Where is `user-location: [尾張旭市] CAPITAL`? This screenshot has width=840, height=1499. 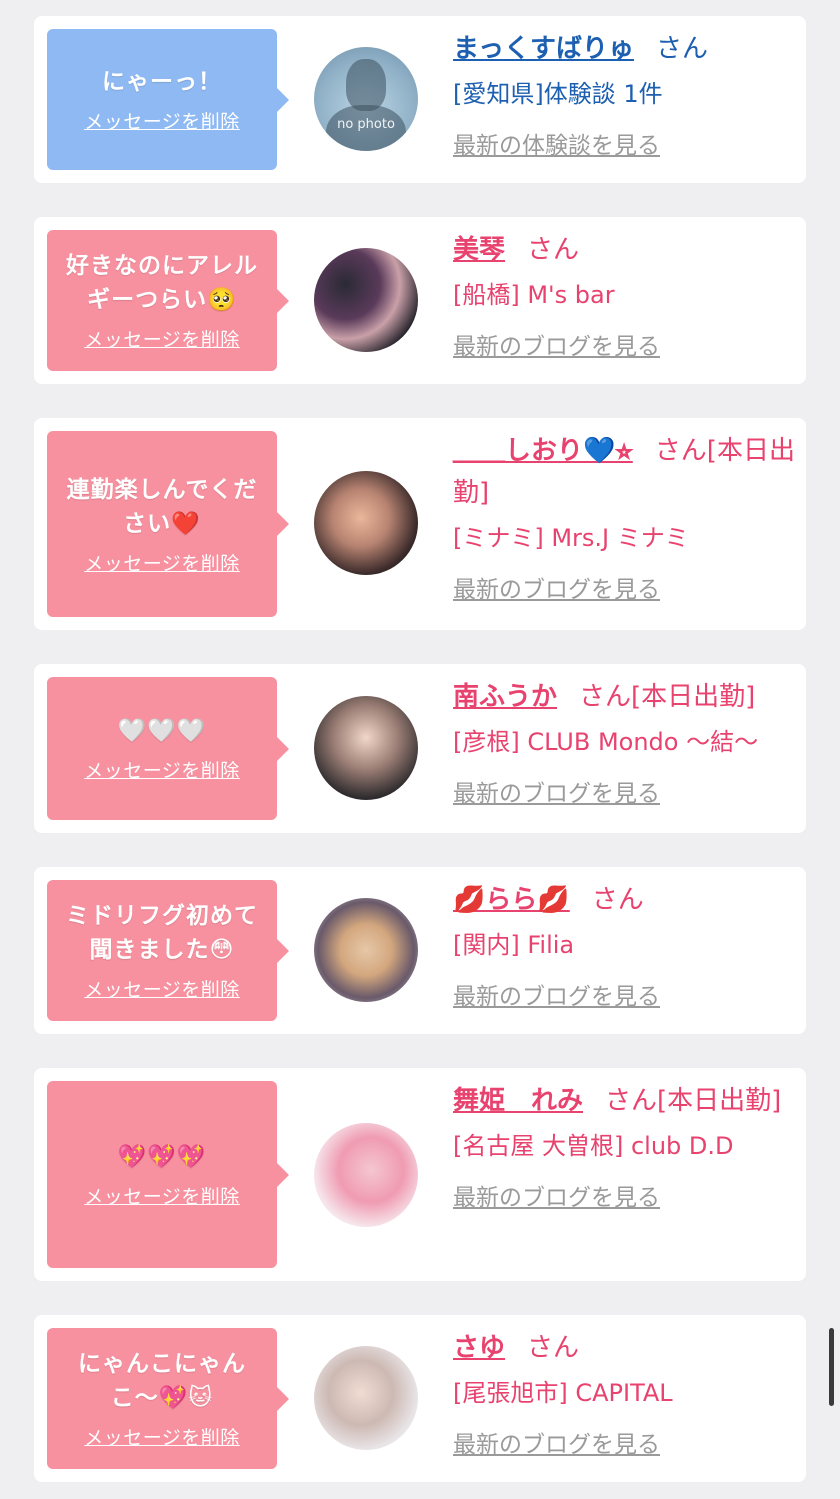 user-location: [尾張旭市] CAPITAL is located at coordinates (563, 1393).